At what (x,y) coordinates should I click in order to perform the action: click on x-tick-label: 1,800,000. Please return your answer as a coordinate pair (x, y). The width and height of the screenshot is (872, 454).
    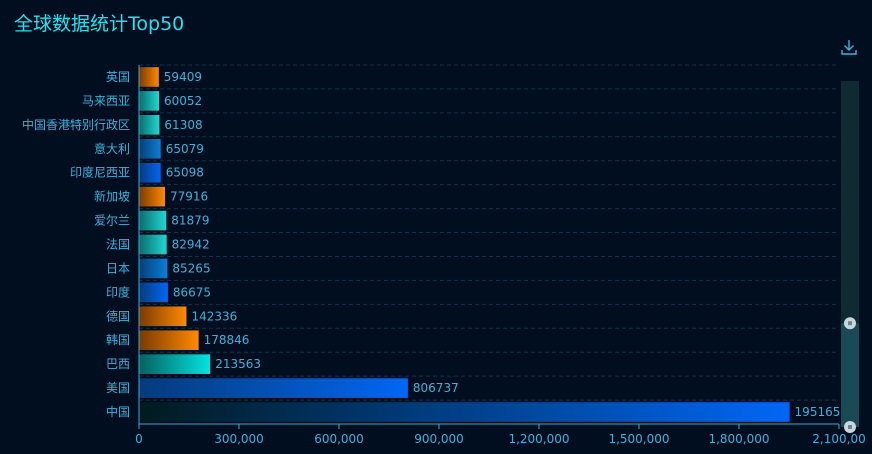
    Looking at the image, I should click on (738, 439).